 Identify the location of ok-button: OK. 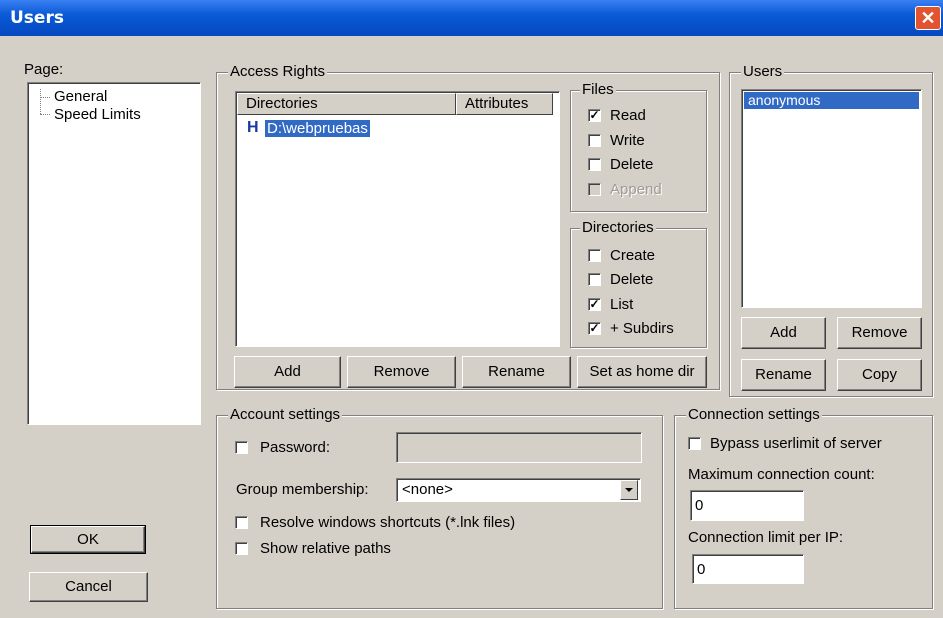
(88, 539).